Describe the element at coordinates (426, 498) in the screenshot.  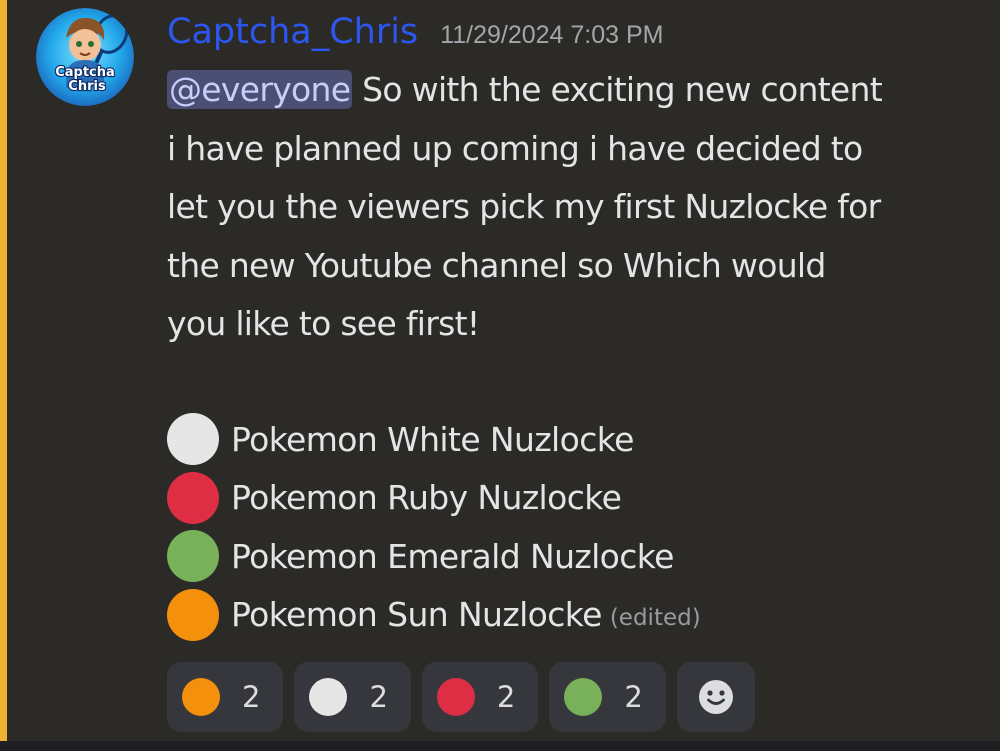
I see `option-label: Pokemon Ruby Nuzlocke` at that location.